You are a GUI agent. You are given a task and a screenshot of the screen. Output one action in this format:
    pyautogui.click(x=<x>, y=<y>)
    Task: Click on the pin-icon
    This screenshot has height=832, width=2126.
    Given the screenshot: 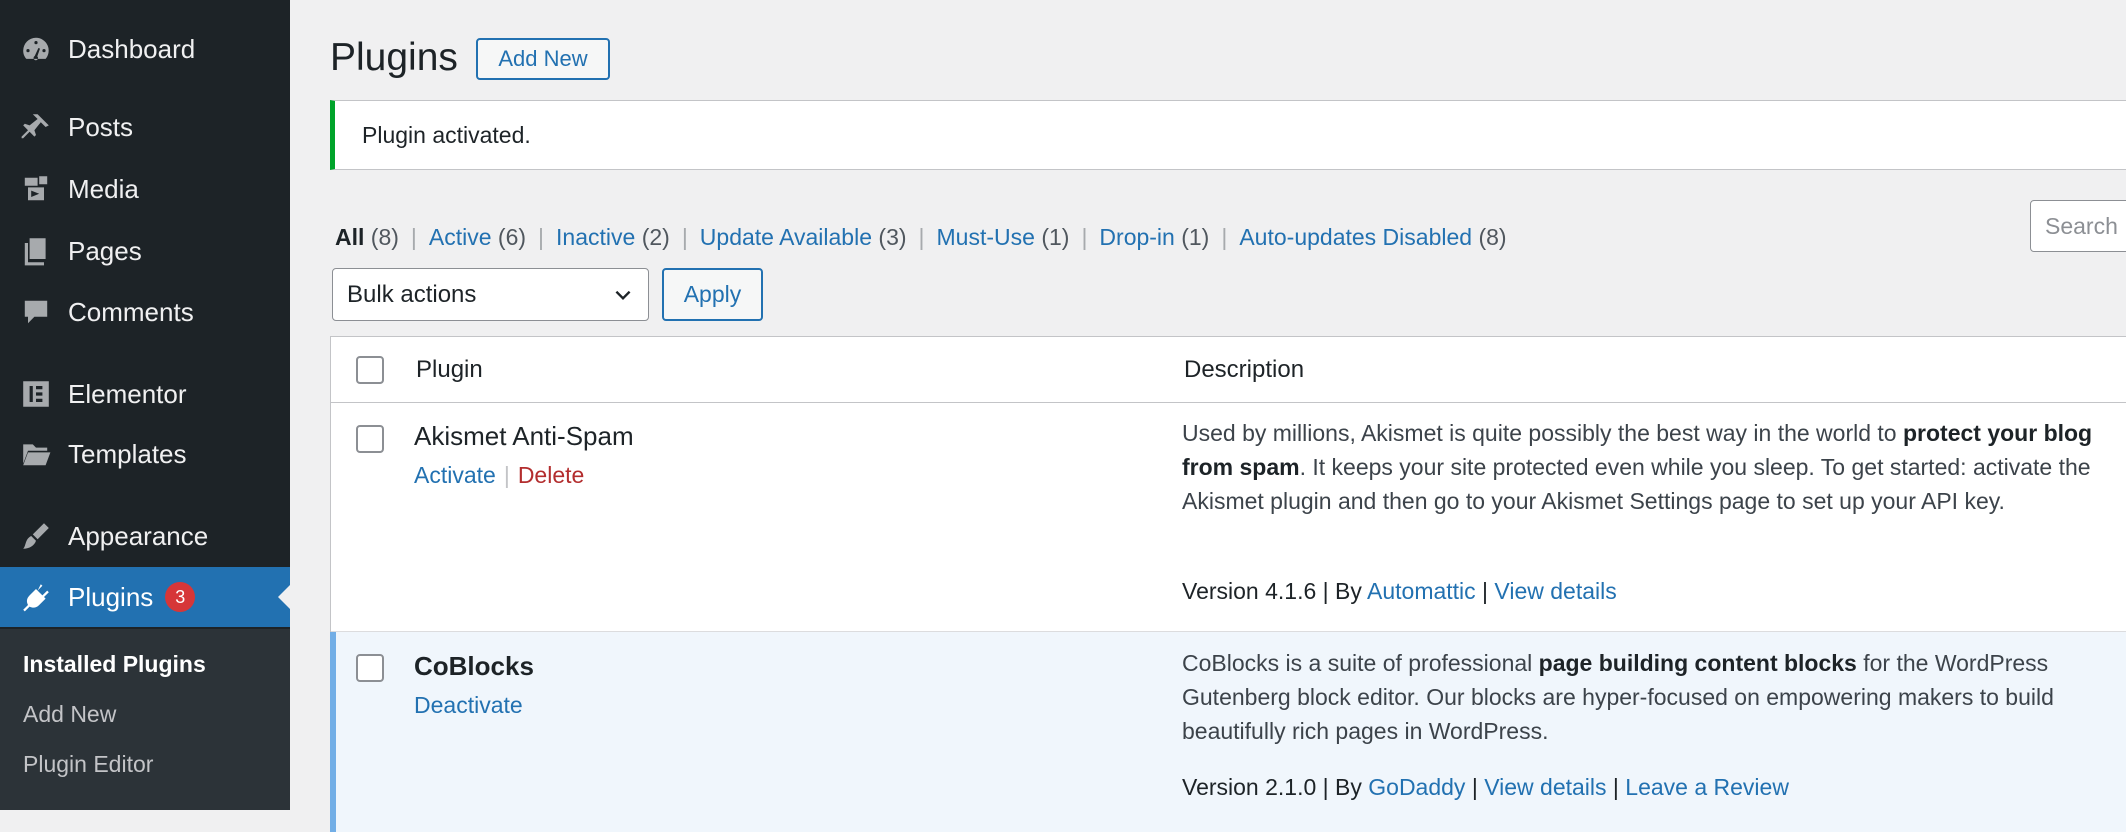 What is the action you would take?
    pyautogui.click(x=36, y=127)
    